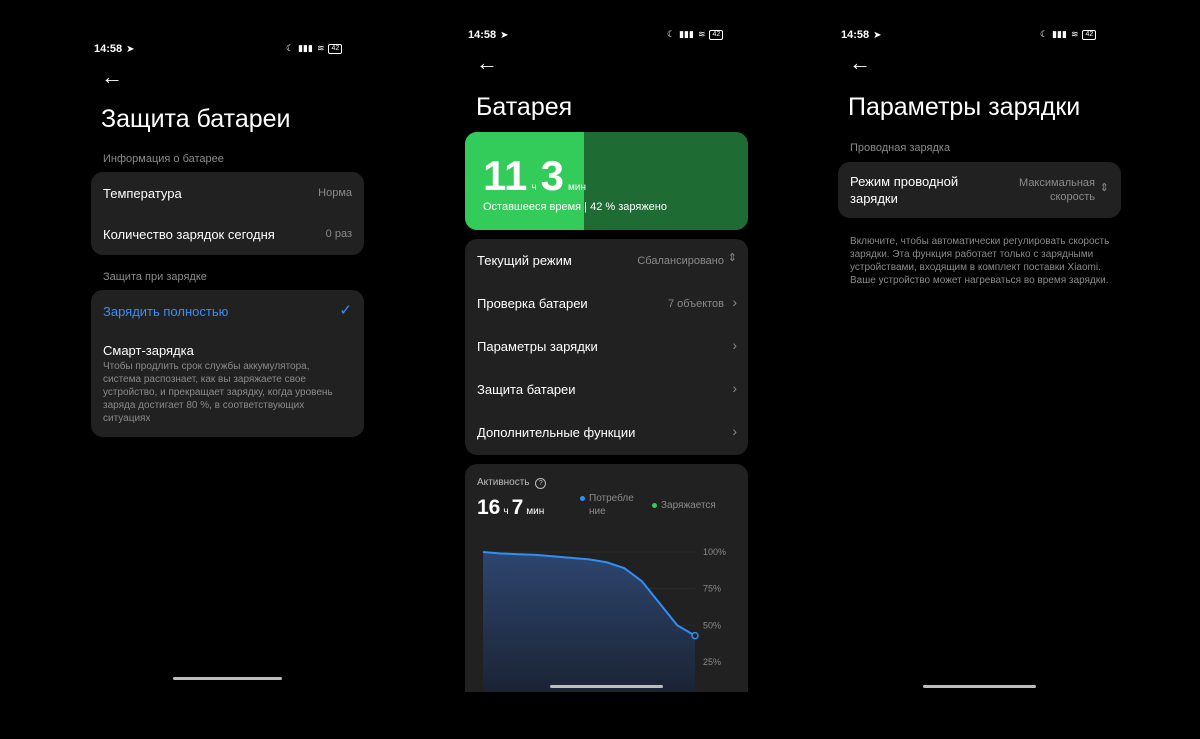 The width and height of the screenshot is (1200, 739). Describe the element at coordinates (535, 511) in the screenshot. I see `act-minutes-unit: мин` at that location.